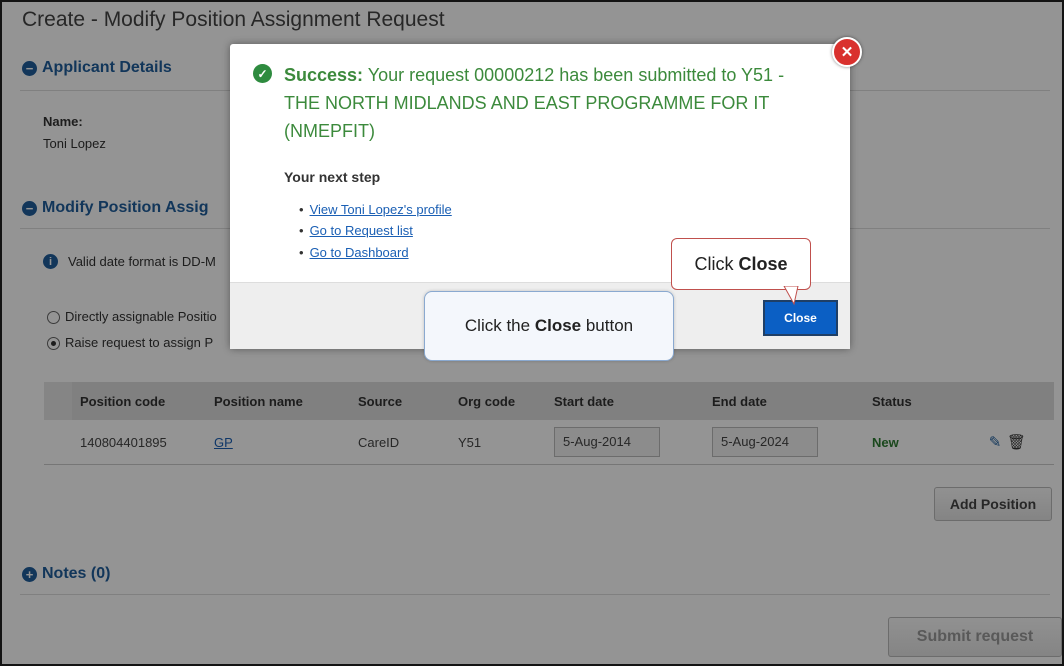 The image size is (1064, 666). I want to click on list-item: • Go to Dashboard, so click(354, 252).